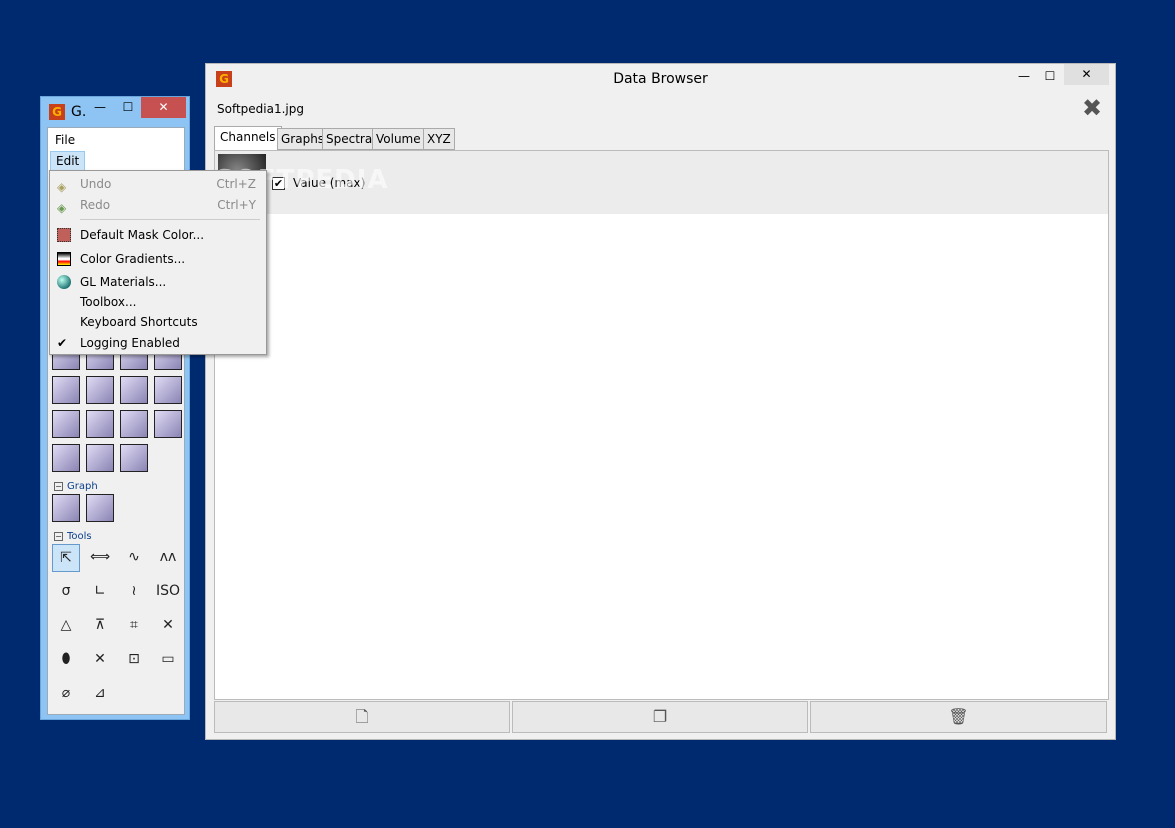 Image resolution: width=1175 pixels, height=828 pixels. I want to click on undo-icon: ◈, so click(62, 187).